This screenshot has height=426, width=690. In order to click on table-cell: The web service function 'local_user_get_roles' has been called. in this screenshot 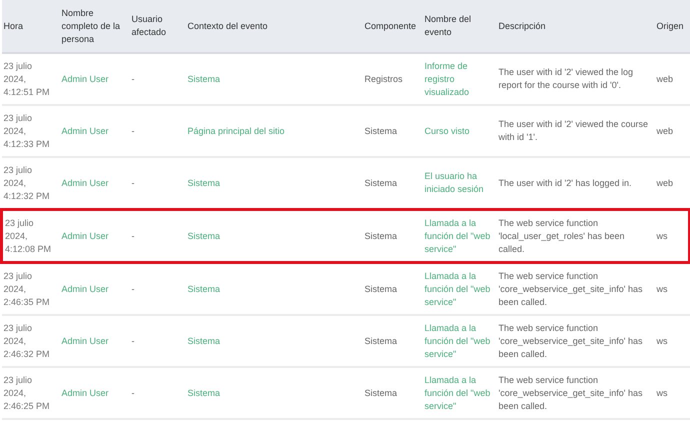, I will do `click(575, 236)`.